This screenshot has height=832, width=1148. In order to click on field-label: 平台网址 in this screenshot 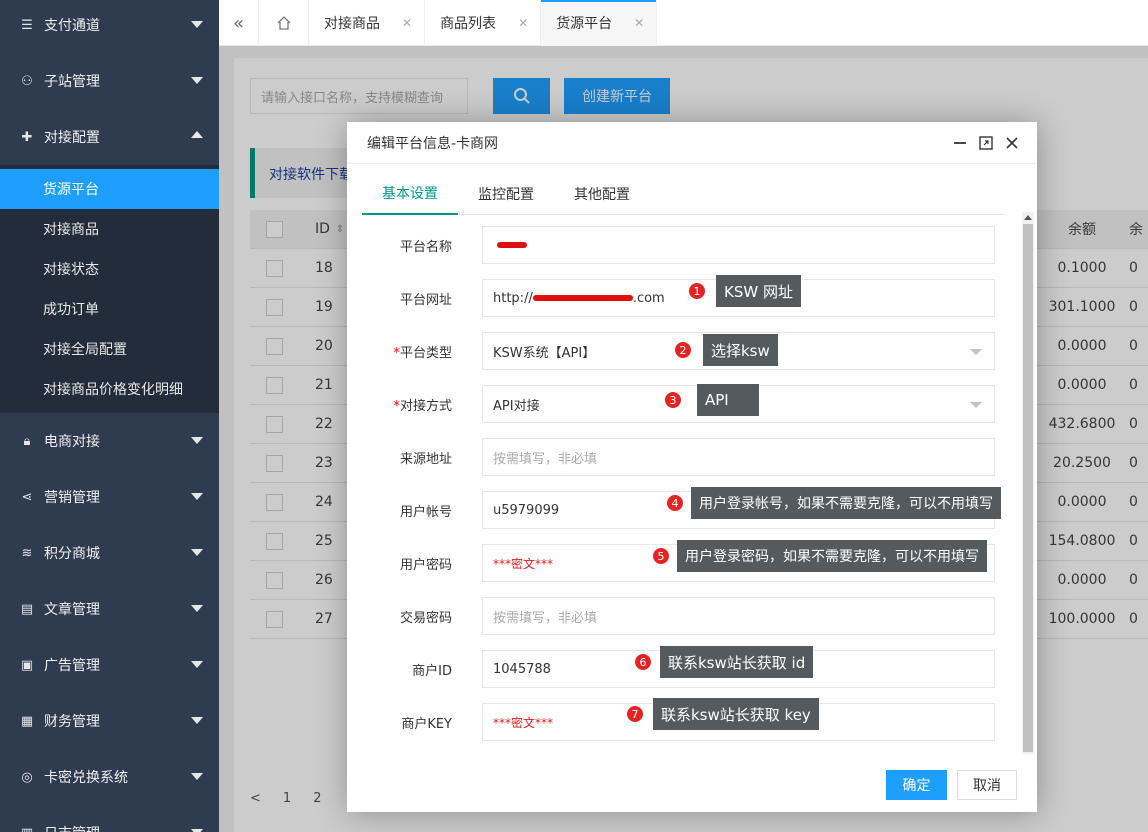, I will do `click(425, 300)`.